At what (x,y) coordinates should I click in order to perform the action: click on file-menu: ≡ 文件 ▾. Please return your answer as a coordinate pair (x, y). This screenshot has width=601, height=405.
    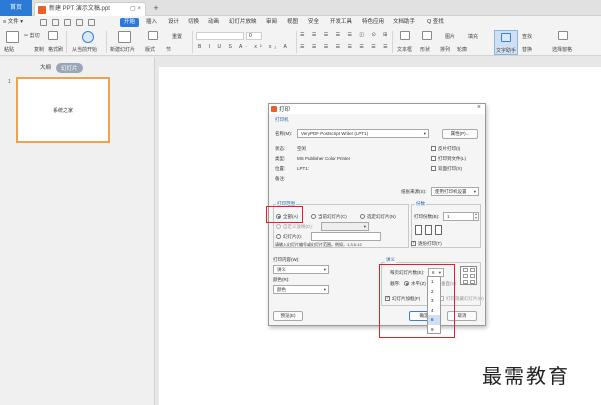
    Looking at the image, I should click on (13, 22).